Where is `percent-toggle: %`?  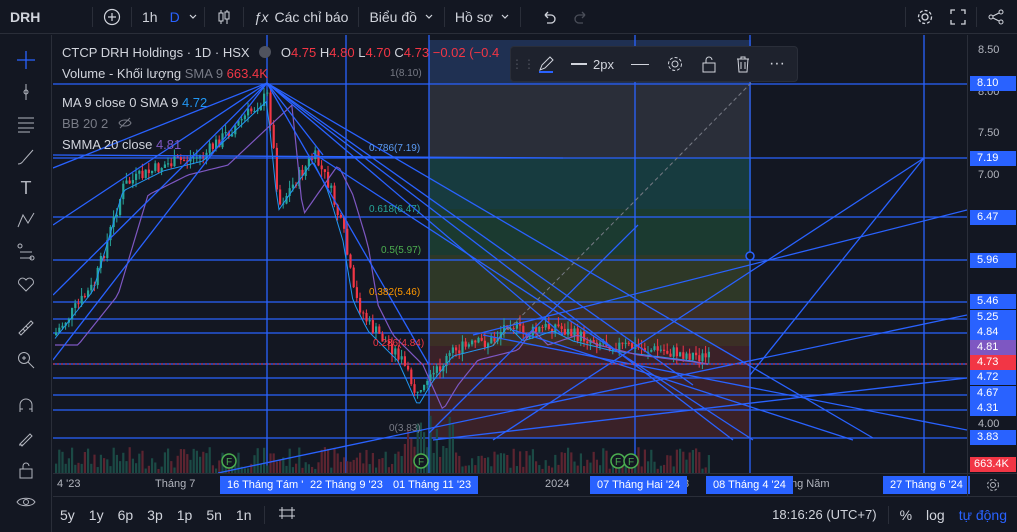
percent-toggle: % is located at coordinates (906, 515).